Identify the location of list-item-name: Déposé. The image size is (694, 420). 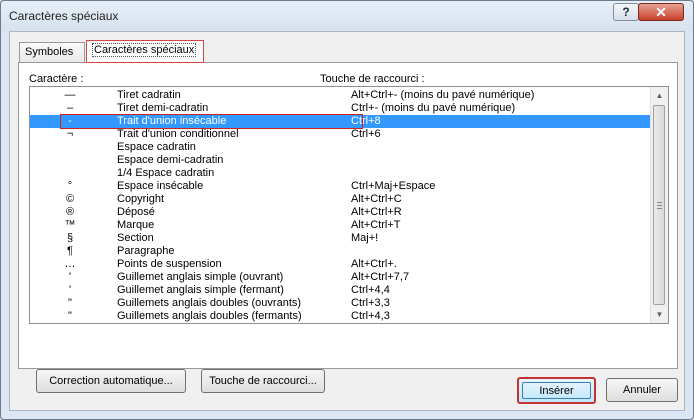
(136, 212).